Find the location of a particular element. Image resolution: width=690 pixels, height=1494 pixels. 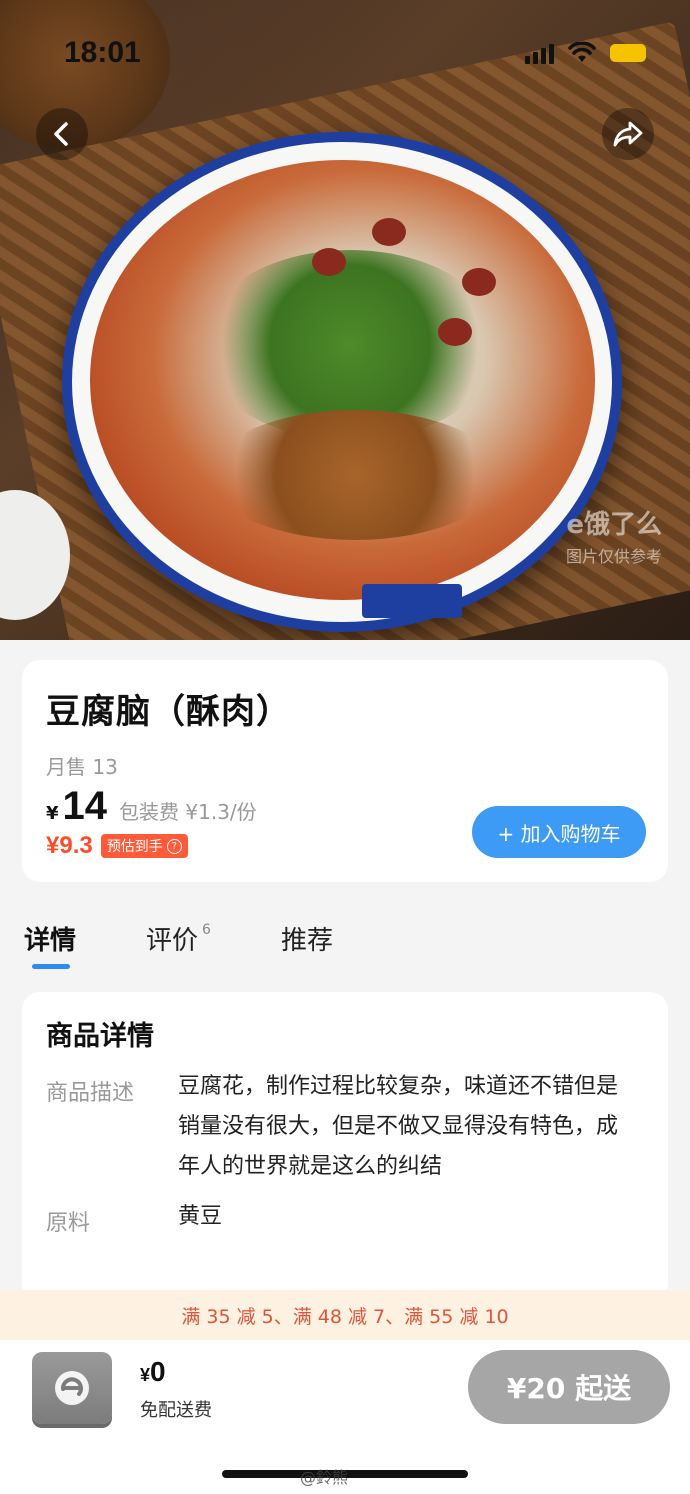

share-button is located at coordinates (628, 134).